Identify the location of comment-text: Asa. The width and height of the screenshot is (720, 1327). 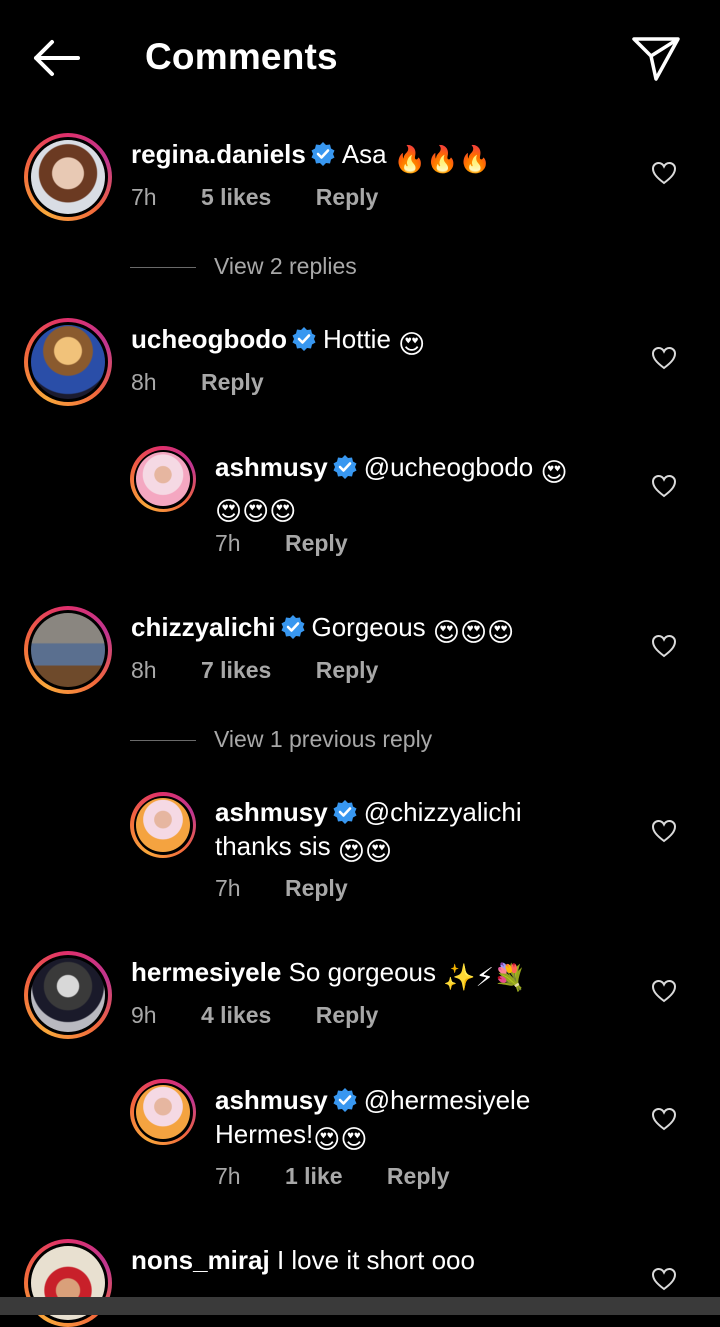
(364, 154).